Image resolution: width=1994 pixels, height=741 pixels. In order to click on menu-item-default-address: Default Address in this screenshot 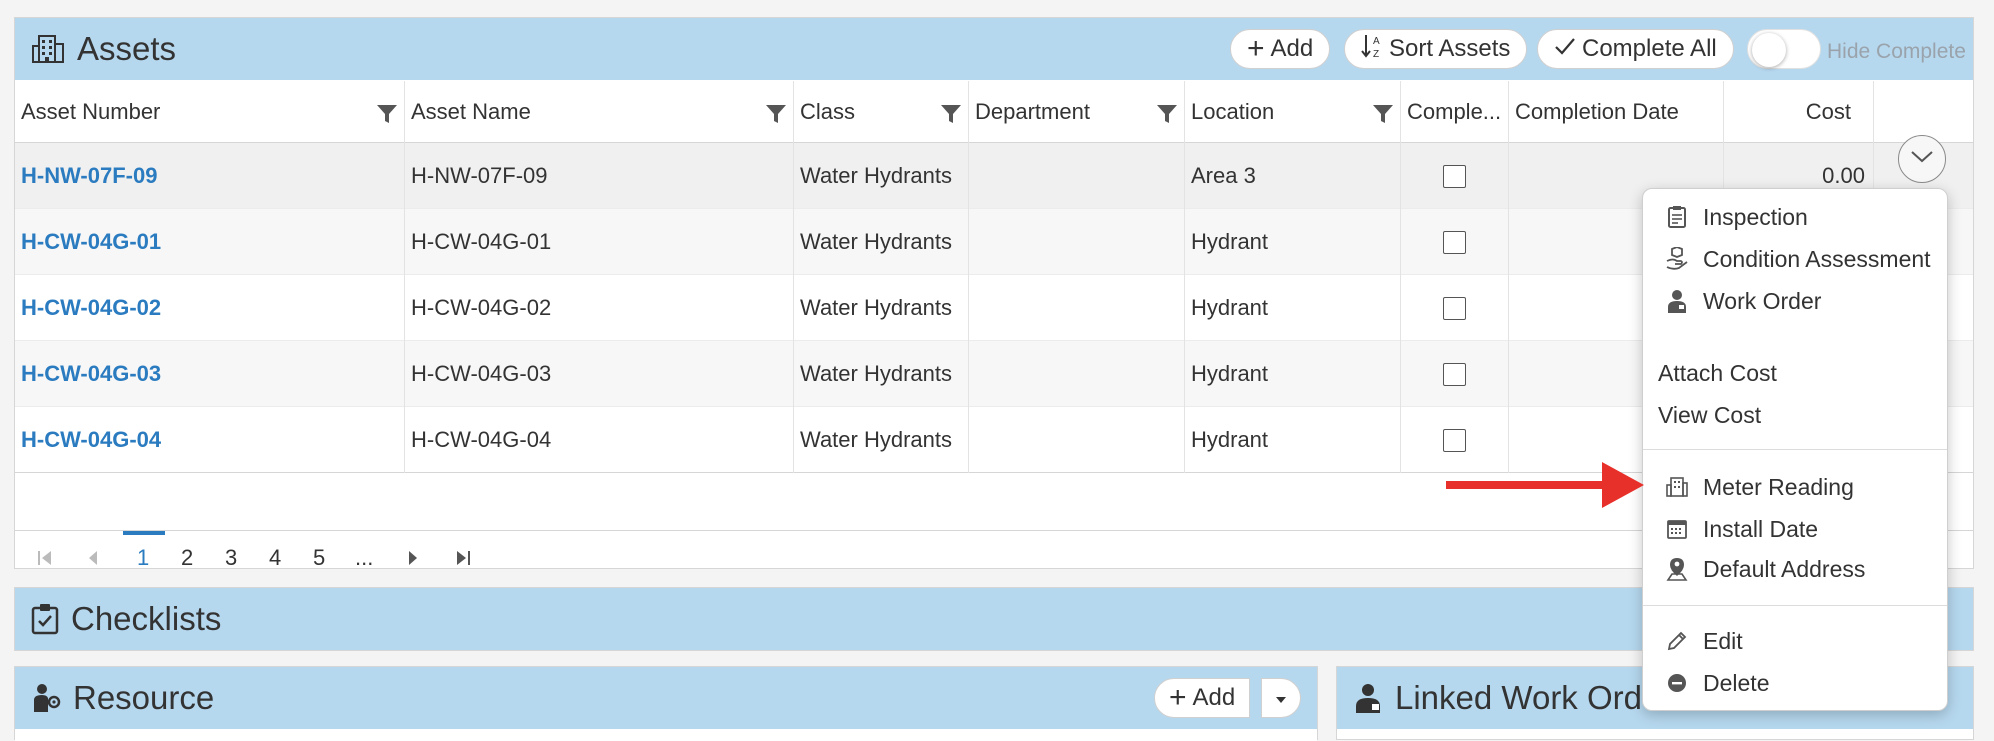, I will do `click(1795, 569)`.